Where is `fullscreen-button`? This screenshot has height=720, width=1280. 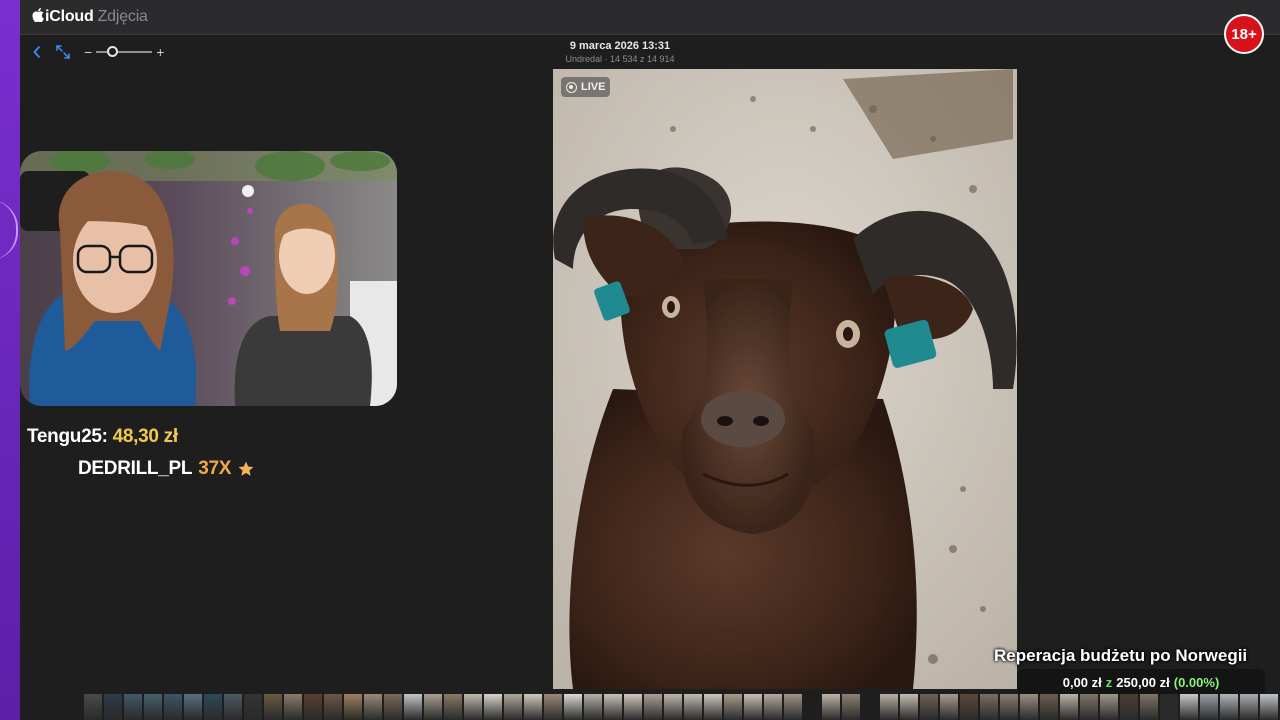 fullscreen-button is located at coordinates (63, 52).